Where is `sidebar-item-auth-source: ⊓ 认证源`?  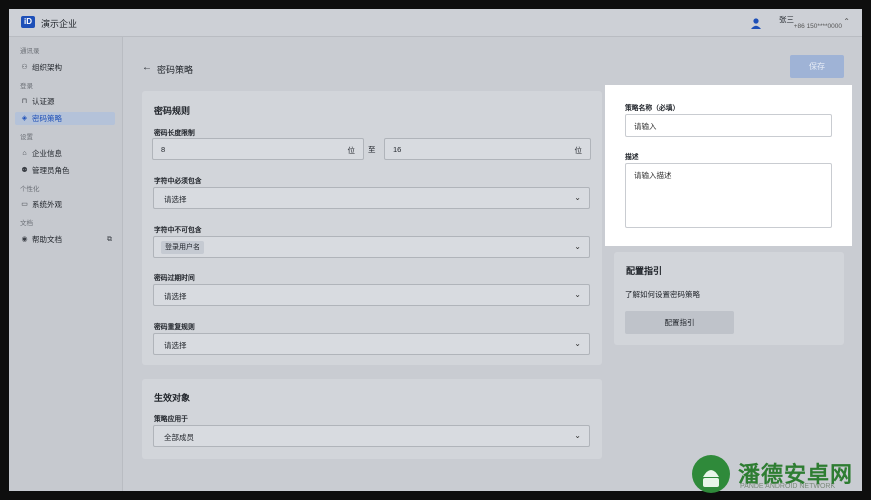
sidebar-item-auth-source: ⊓ 认证源 is located at coordinates (65, 101).